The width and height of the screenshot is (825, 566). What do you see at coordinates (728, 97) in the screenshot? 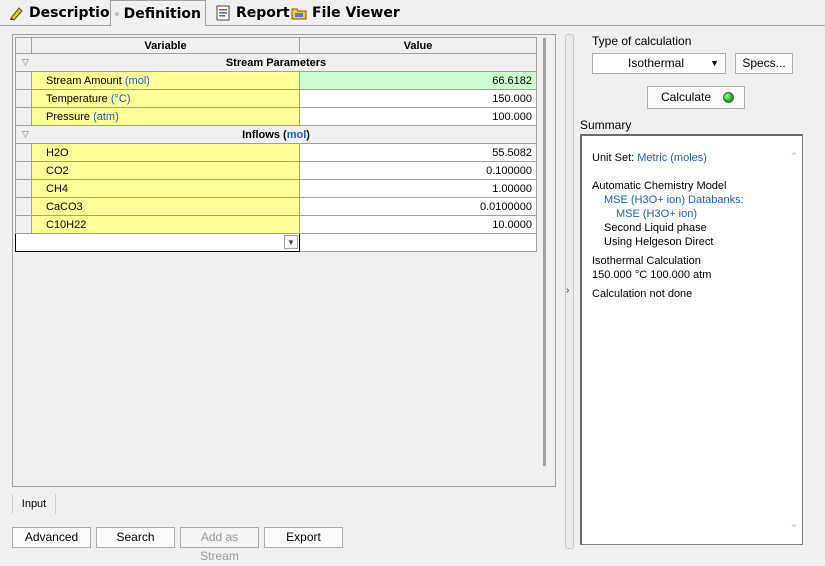
I see `status-led-icon` at bounding box center [728, 97].